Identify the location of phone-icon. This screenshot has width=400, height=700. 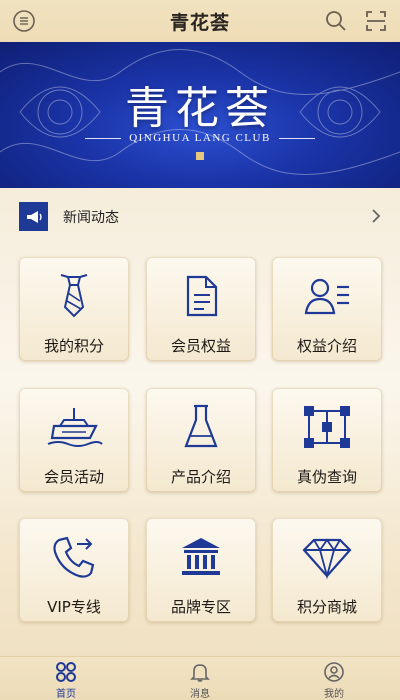
(74, 557).